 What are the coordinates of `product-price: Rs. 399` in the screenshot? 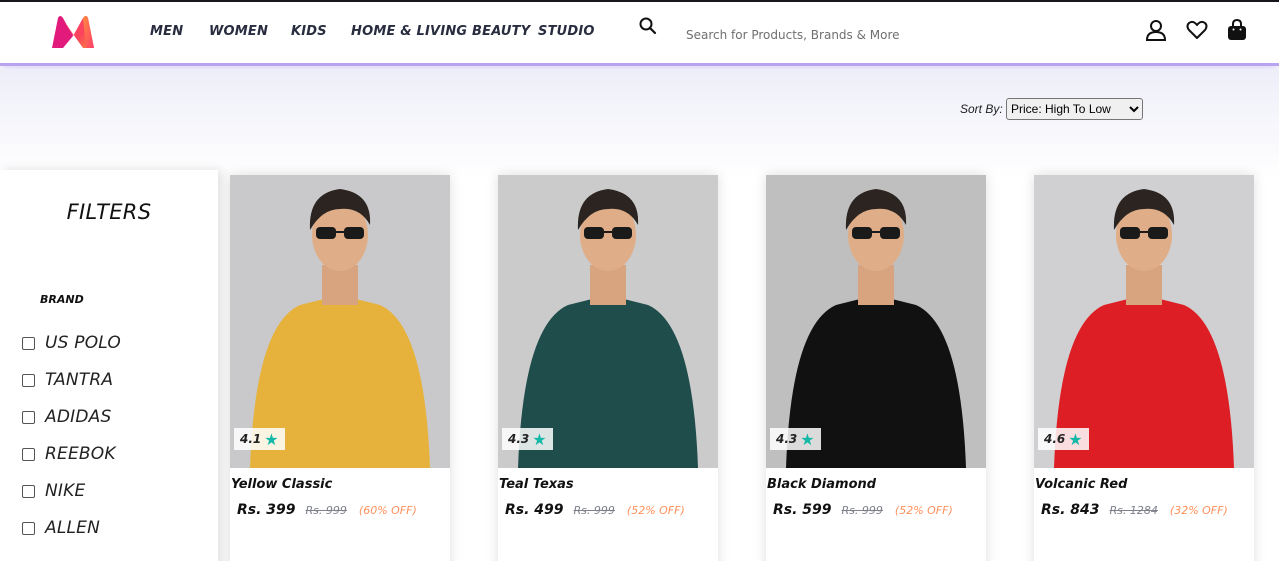 It's located at (266, 510).